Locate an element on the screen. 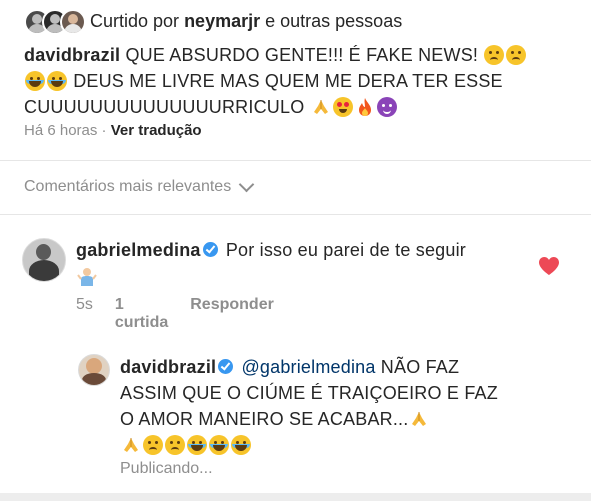 The image size is (591, 501). post-time: Há 6 horas is located at coordinates (61, 130).